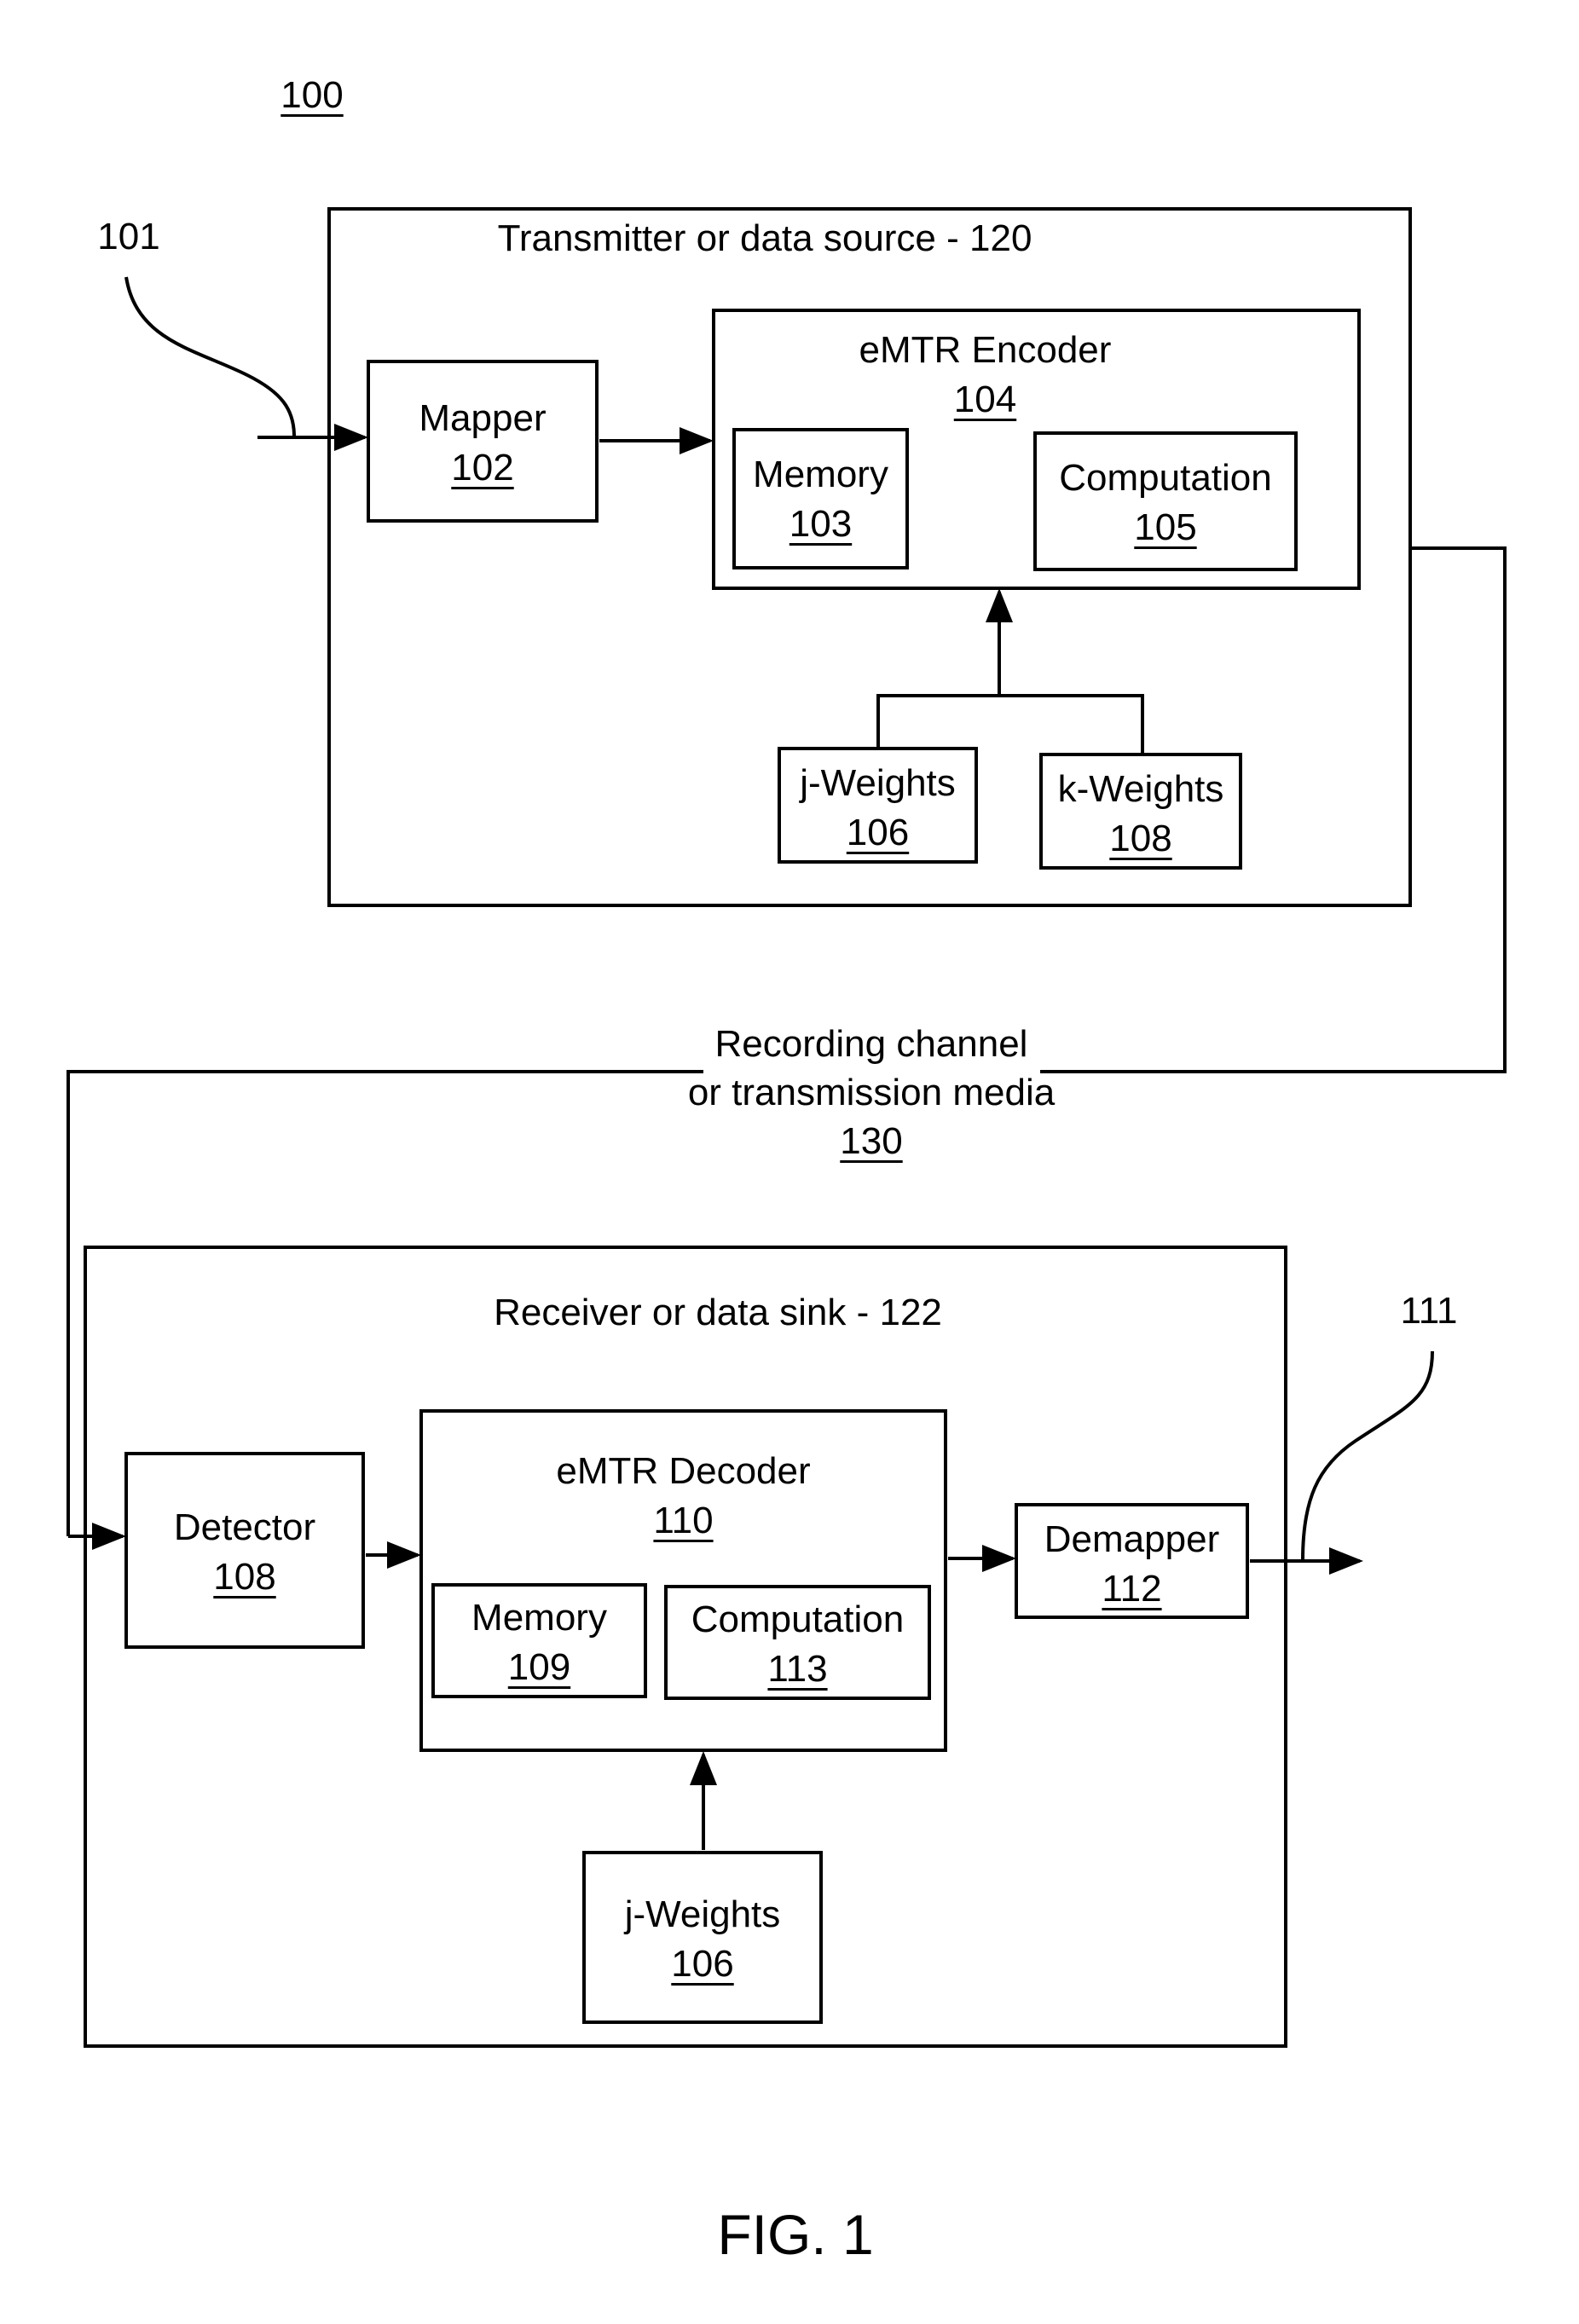 Image resolution: width=1579 pixels, height=2324 pixels. Describe the element at coordinates (1165, 478) in the screenshot. I see `encoder-computation-label: Computation` at that location.